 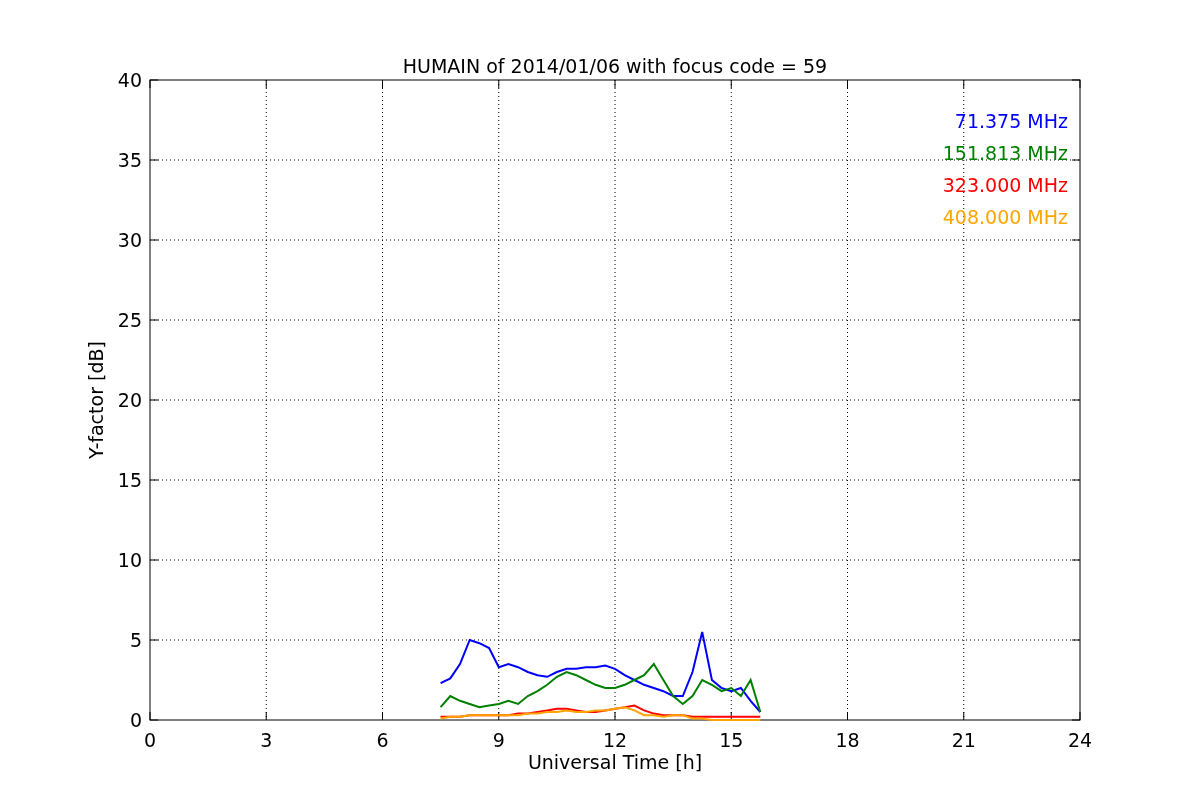 What do you see at coordinates (129, 400) in the screenshot?
I see `tick-label: 20` at bounding box center [129, 400].